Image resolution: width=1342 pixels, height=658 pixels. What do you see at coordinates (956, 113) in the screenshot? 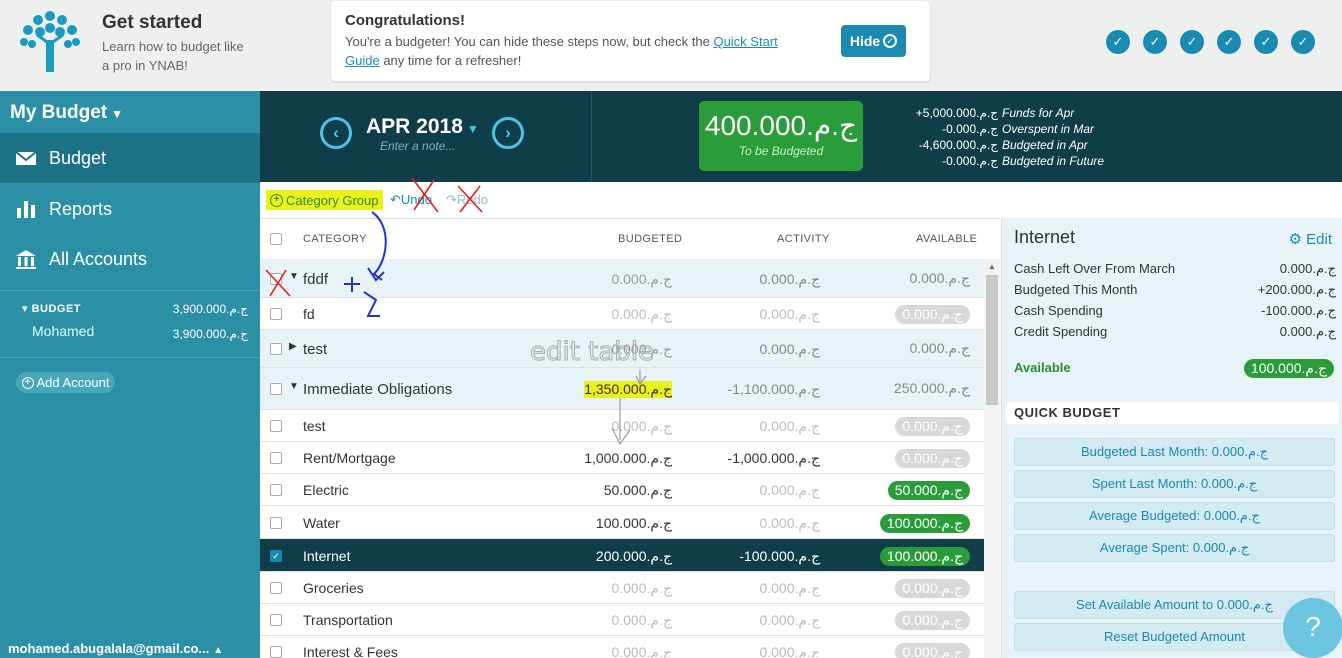
I see `funds-amount: +ج.م.5,000.000` at bounding box center [956, 113].